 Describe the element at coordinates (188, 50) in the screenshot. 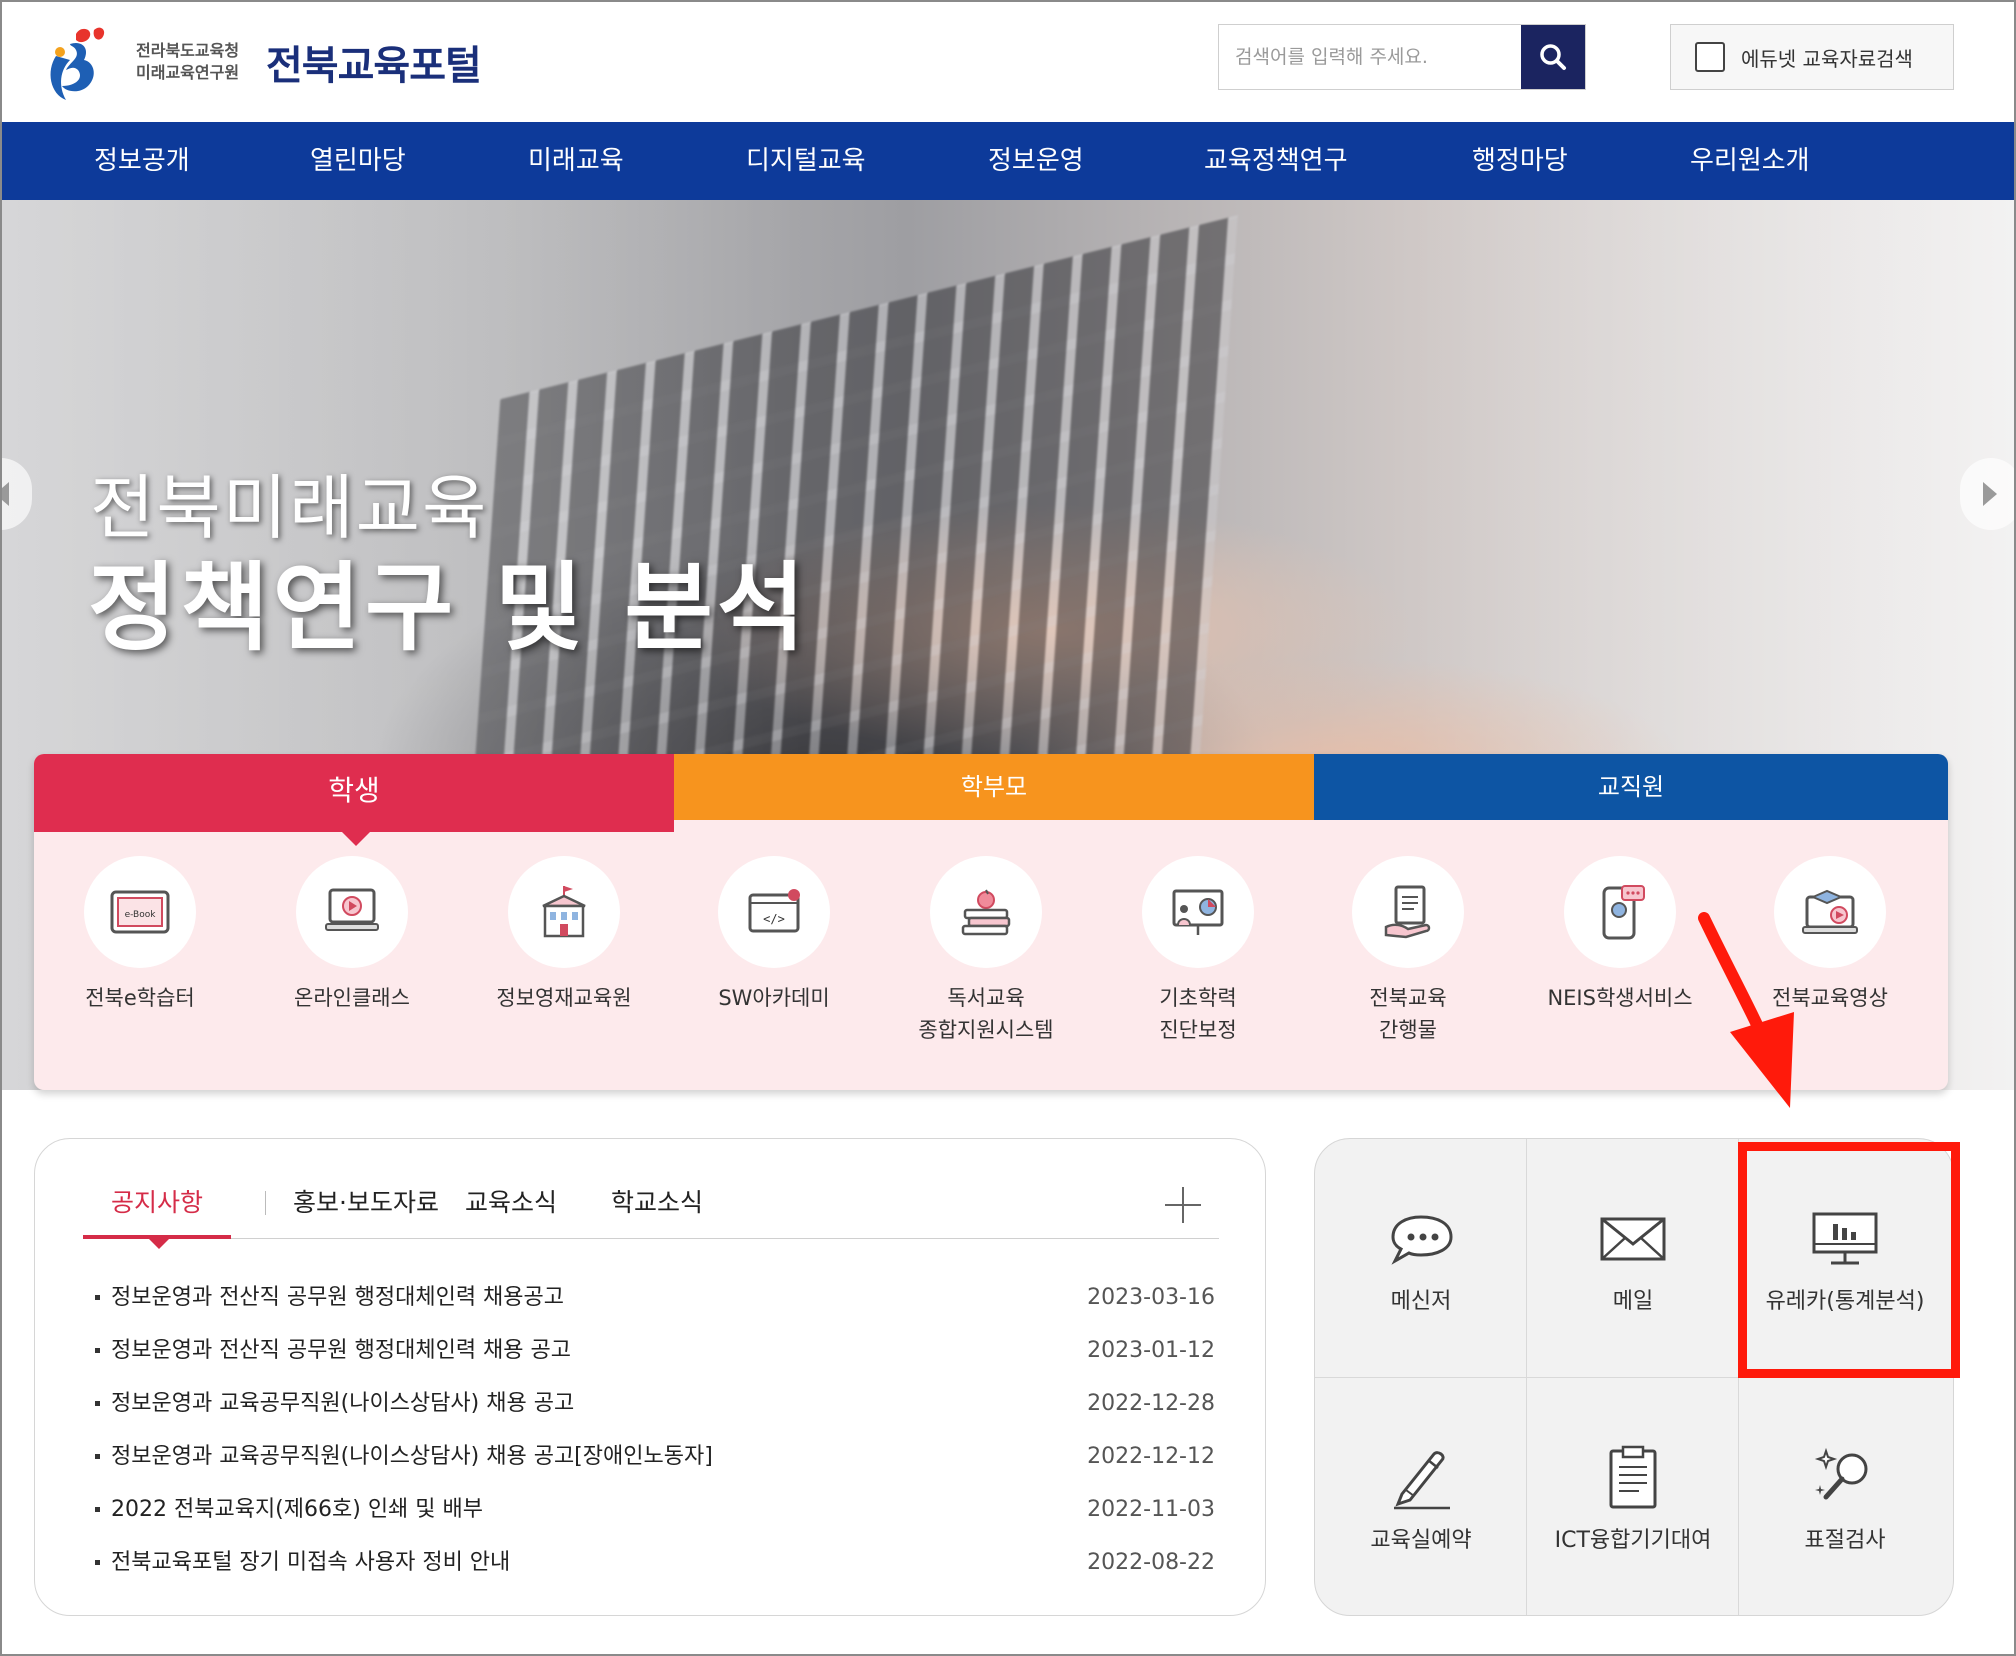

I see `logo-org-line1: 전라북도교육청` at that location.